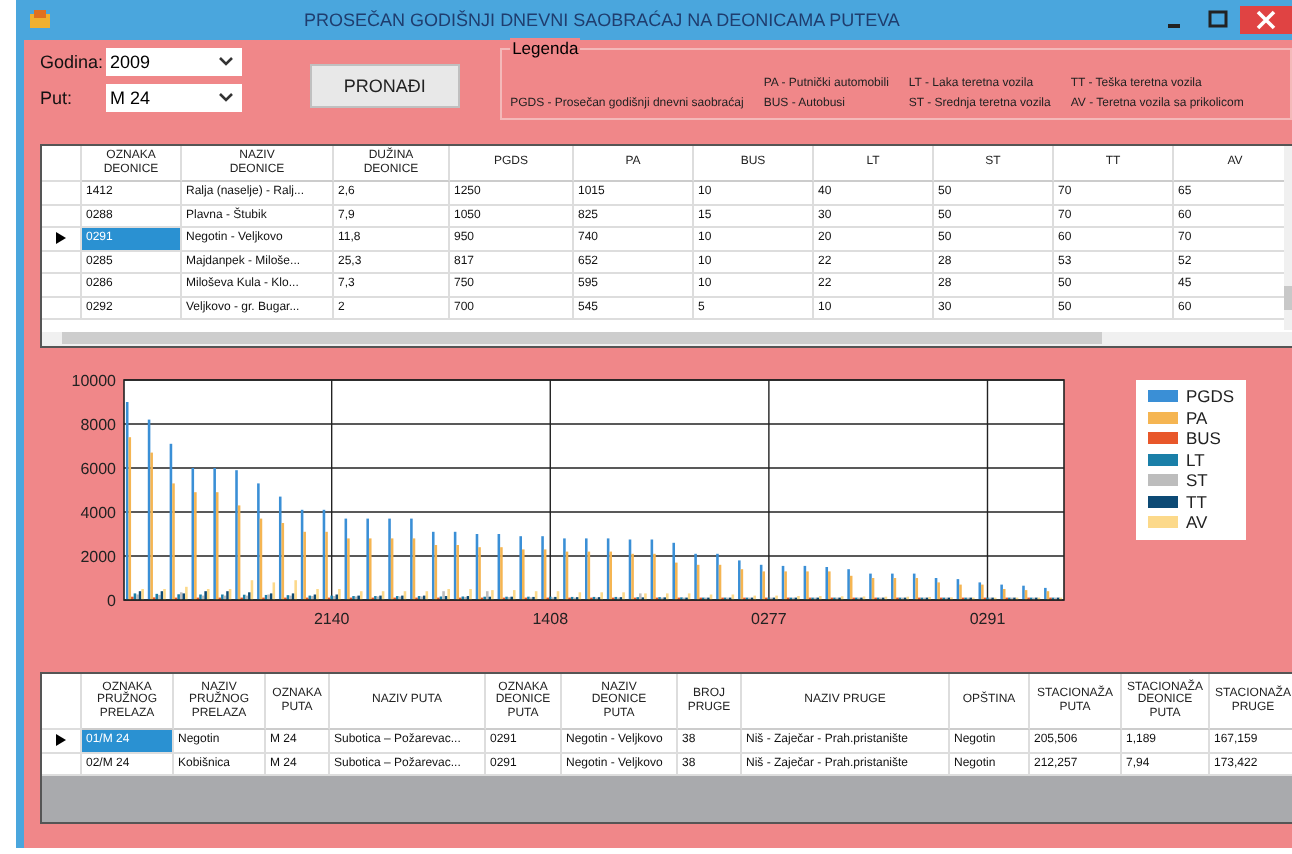  I want to click on axis-label: 6000, so click(98, 469).